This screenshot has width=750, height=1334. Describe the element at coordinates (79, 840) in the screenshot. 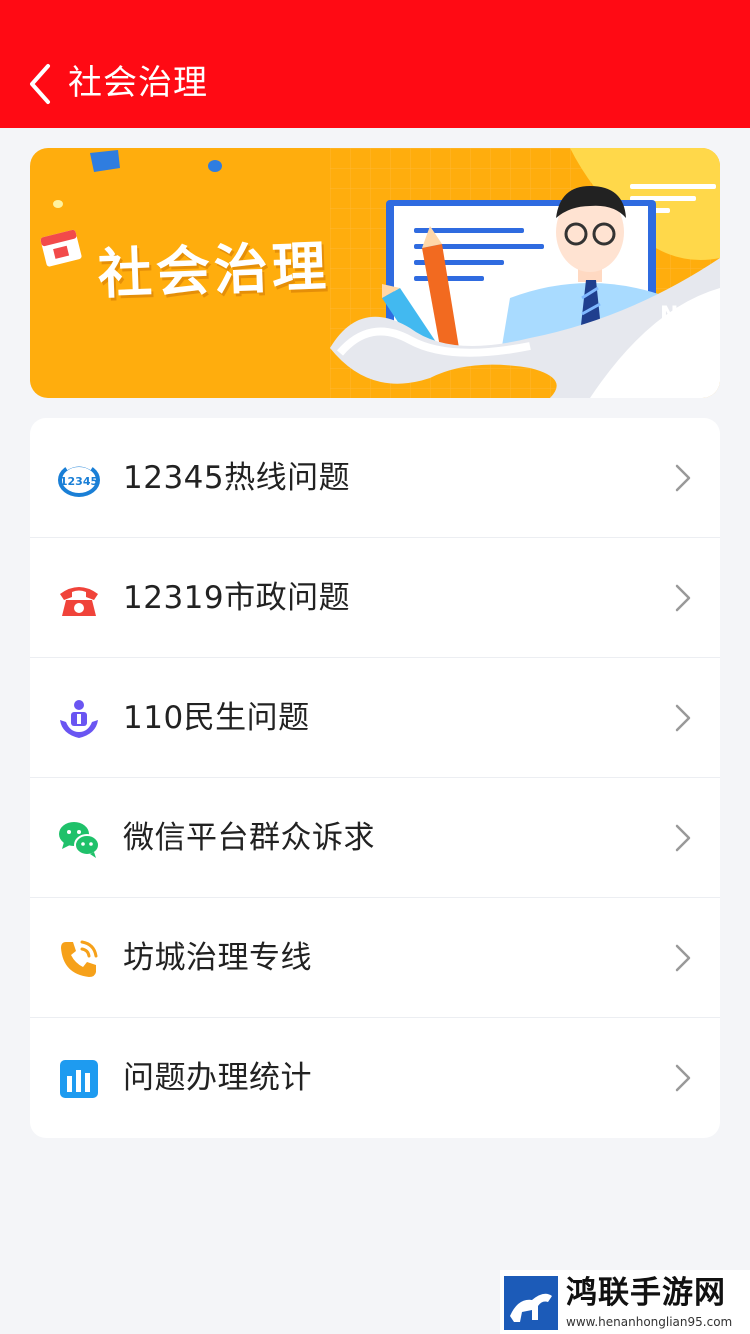

I see `wechat-icon` at that location.